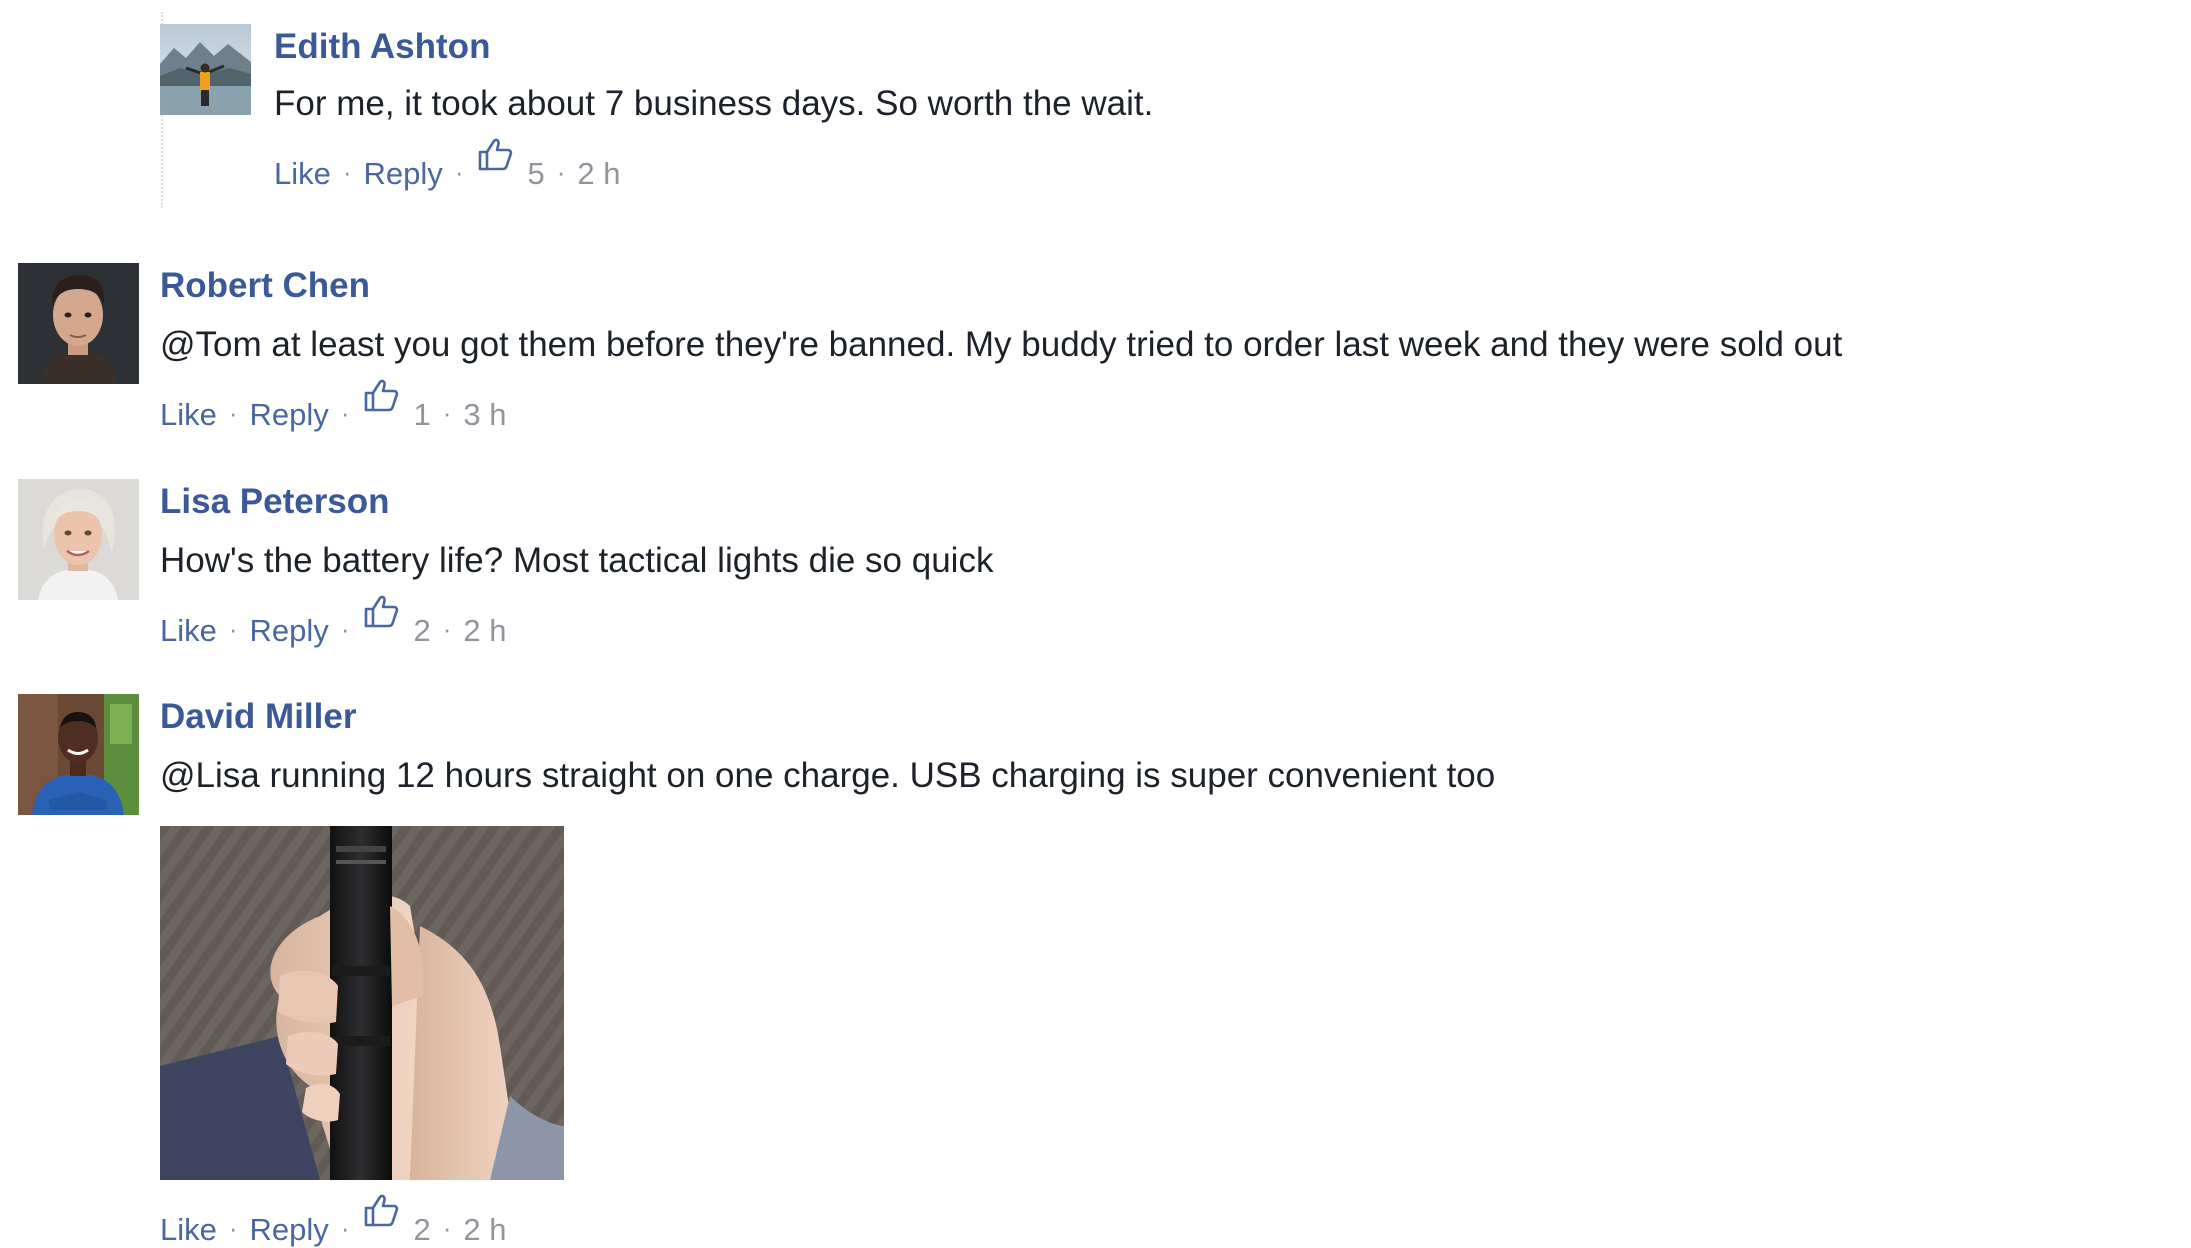  I want to click on man-blue-shirt-avatar, so click(78, 754).